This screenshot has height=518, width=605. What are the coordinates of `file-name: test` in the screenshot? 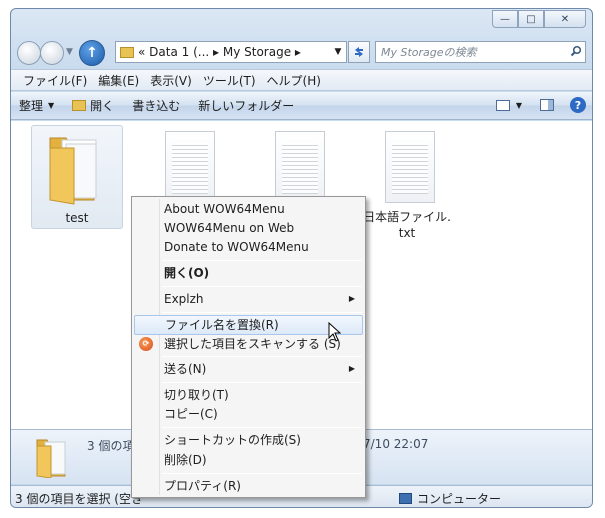 It's located at (77, 218).